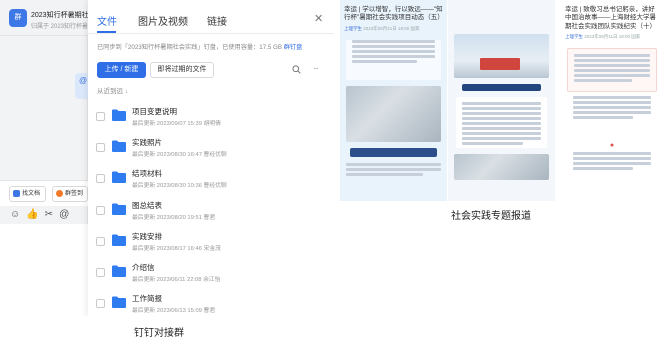 The width and height of the screenshot is (665, 345). What do you see at coordinates (49, 215) in the screenshot?
I see `scissors-icon: ✂` at bounding box center [49, 215].